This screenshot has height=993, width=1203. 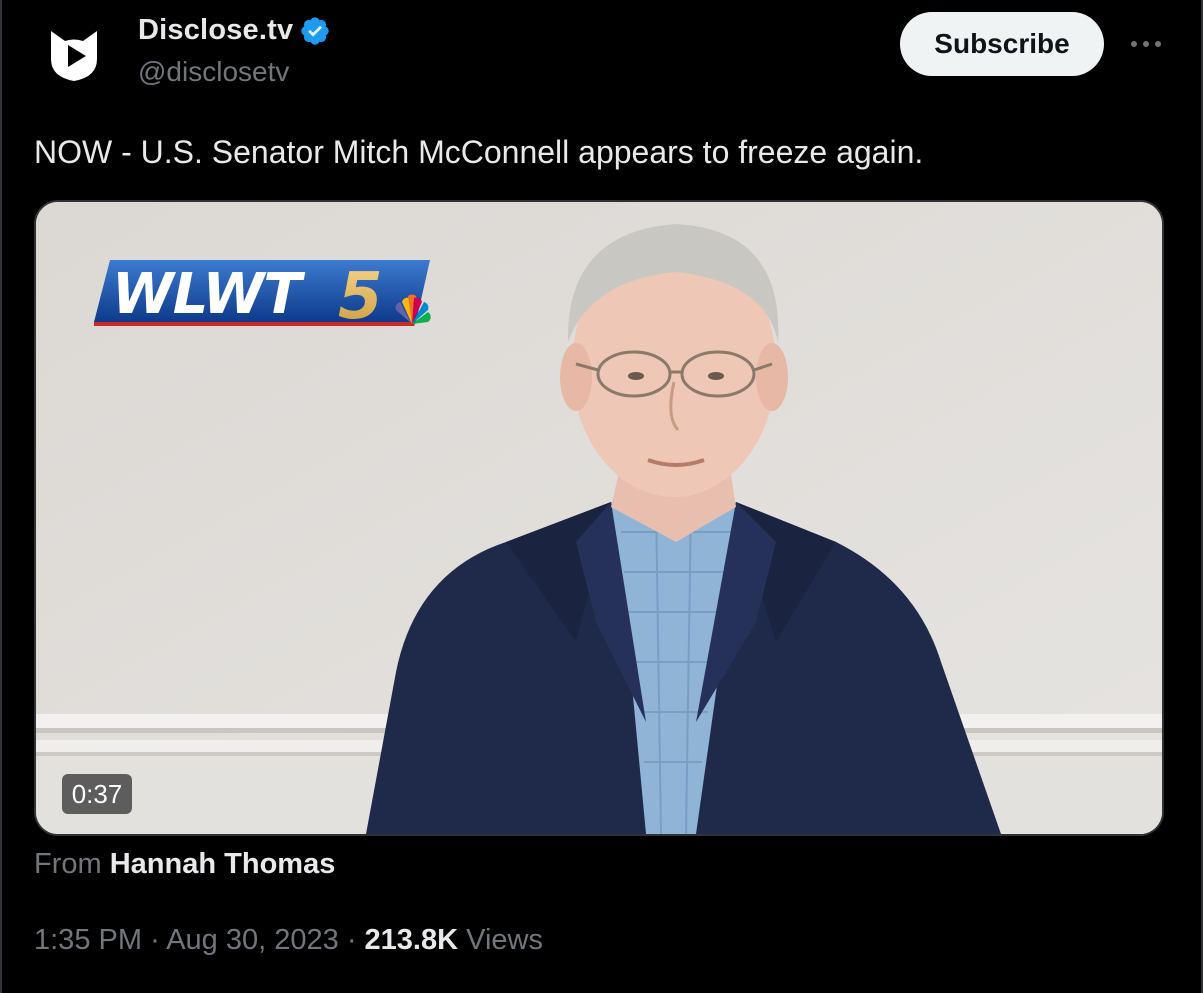 I want to click on source-prefix: From, so click(x=68, y=864).